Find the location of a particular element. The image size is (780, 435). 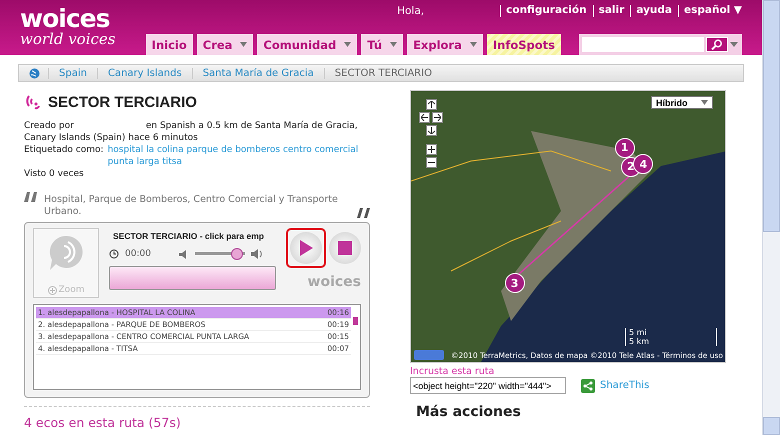

pan-up-button is located at coordinates (431, 104).